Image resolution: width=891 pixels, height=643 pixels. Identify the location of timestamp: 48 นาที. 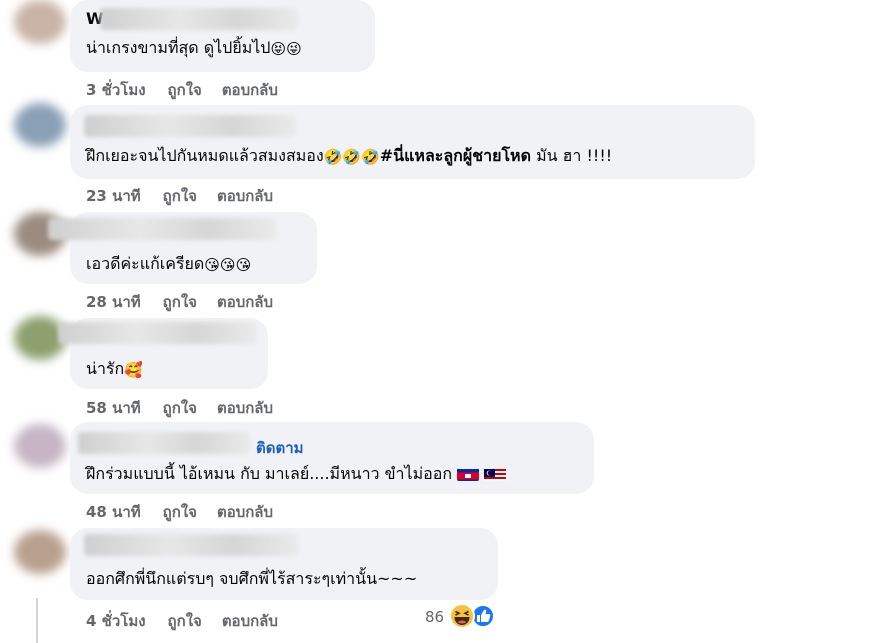
(113, 512).